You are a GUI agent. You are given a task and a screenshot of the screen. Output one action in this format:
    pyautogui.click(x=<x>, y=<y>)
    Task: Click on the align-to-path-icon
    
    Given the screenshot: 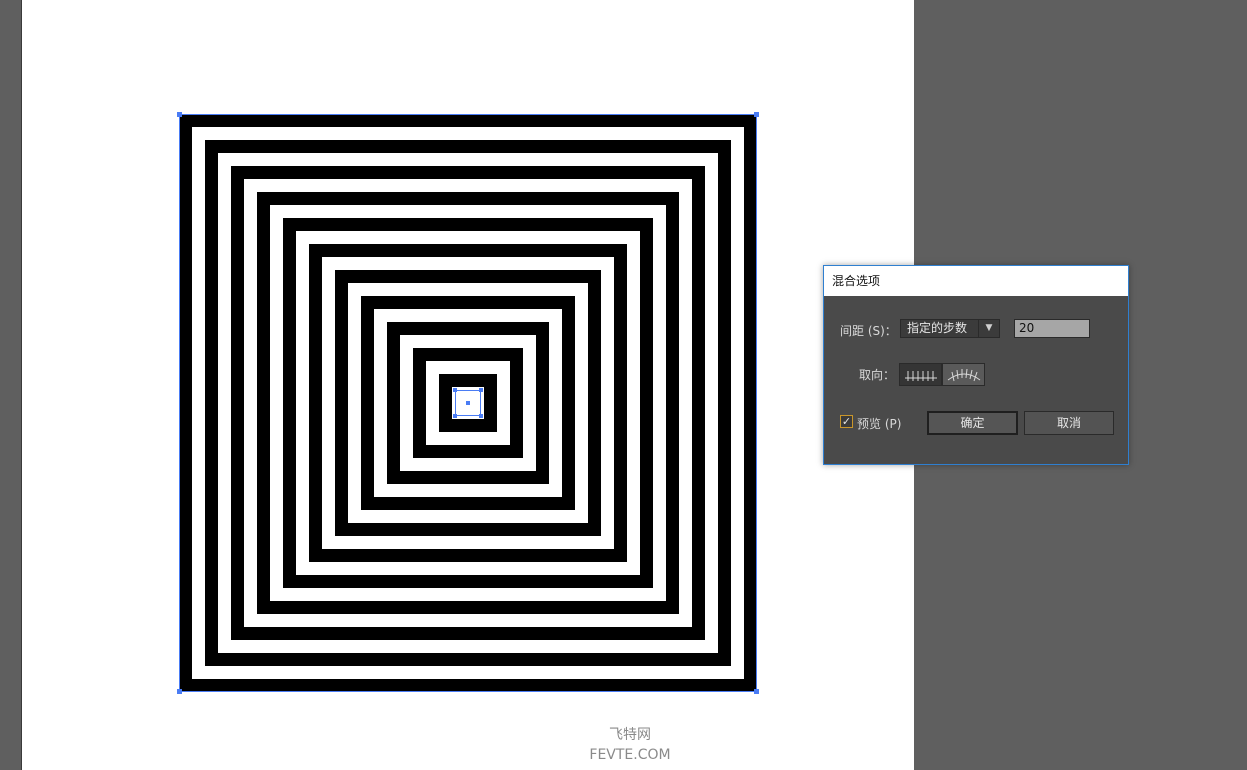 What is the action you would take?
    pyautogui.click(x=964, y=375)
    